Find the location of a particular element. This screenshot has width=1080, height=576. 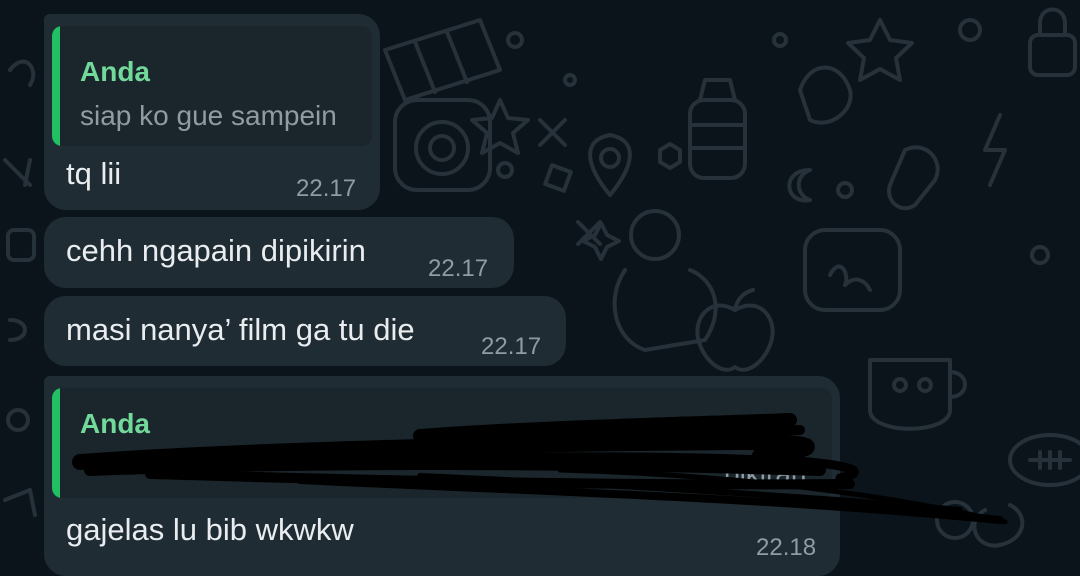

message-text: cehh ngapain dipikirin is located at coordinates (216, 250).